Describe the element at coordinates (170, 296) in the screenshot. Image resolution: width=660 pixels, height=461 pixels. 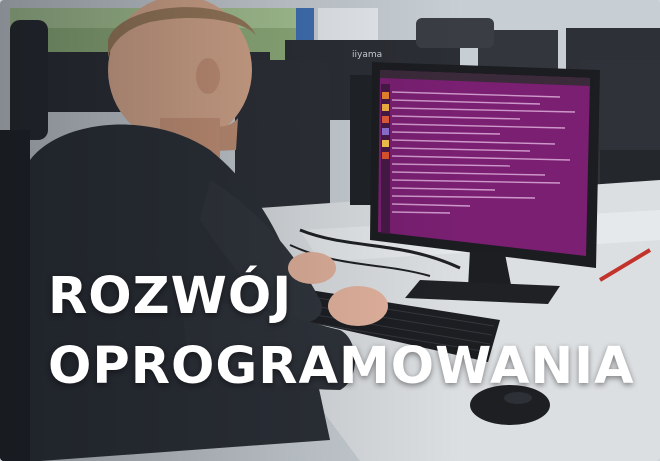
I see `card-title-line-1: ROZWÓJ` at that location.